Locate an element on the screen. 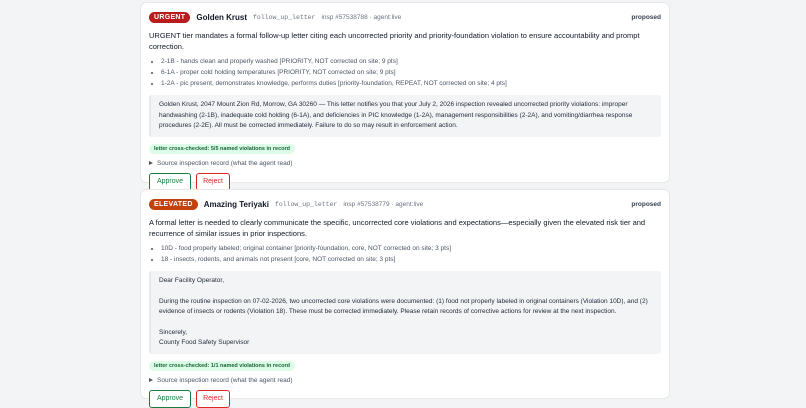 The height and width of the screenshot is (408, 806). letter-signoff: Sincerely, County Food Safety Supervisor is located at coordinates (204, 337).